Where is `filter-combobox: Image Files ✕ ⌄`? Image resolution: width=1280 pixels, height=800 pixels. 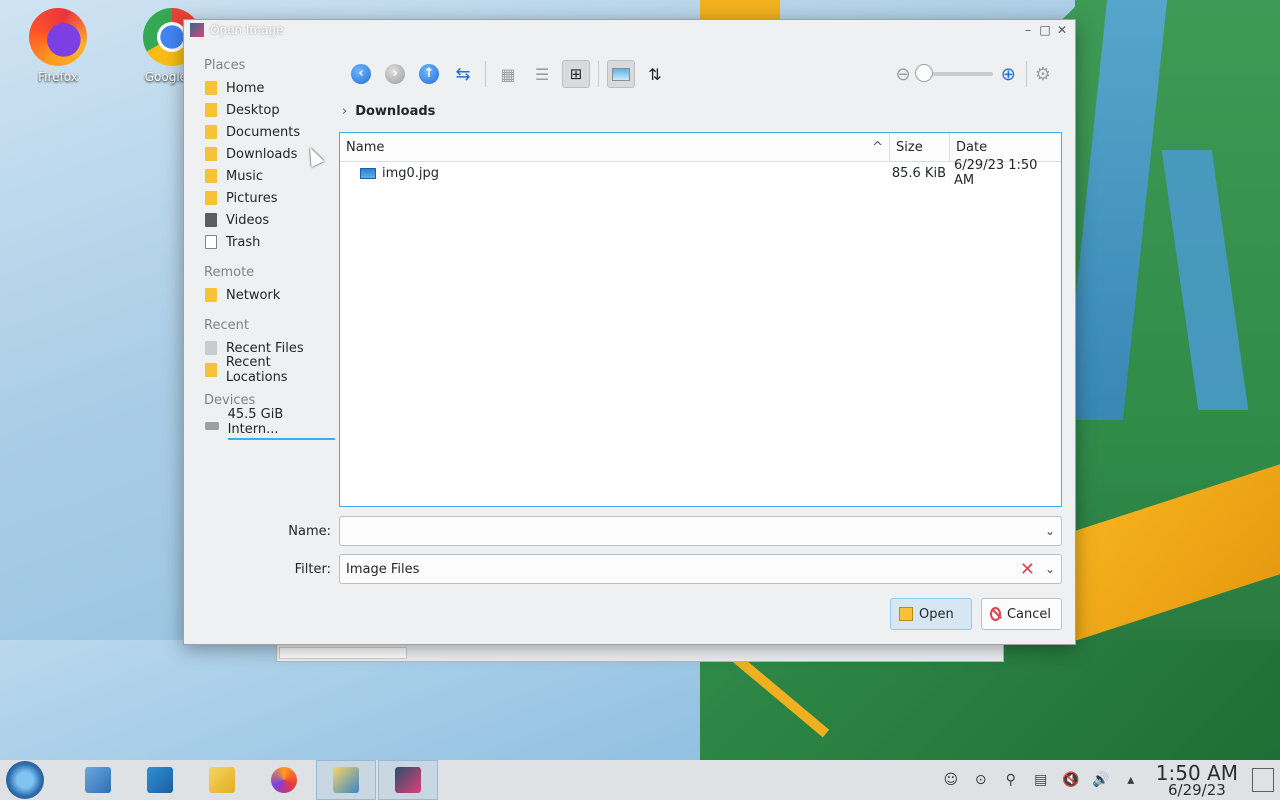
filter-combobox: Image Files ✕ ⌄ is located at coordinates (700, 569).